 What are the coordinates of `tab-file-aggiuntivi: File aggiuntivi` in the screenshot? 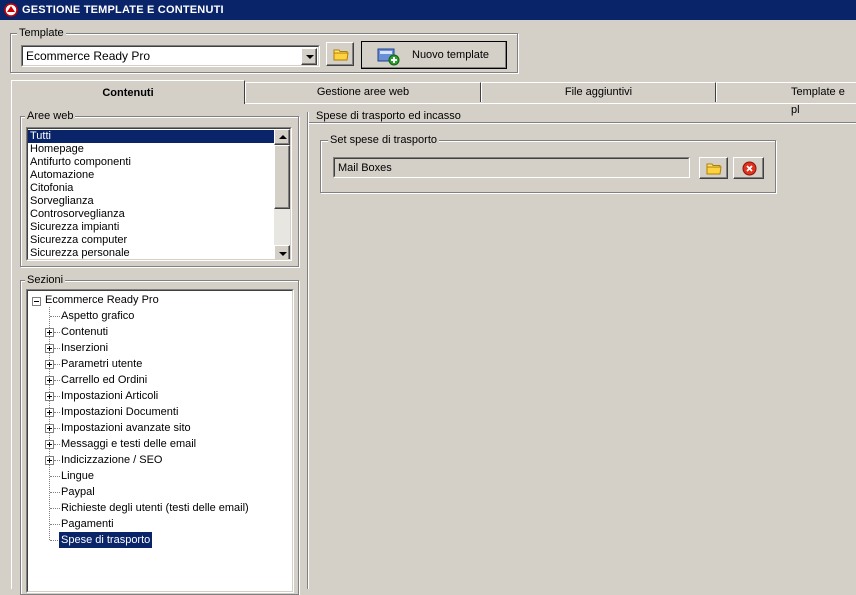 It's located at (598, 92).